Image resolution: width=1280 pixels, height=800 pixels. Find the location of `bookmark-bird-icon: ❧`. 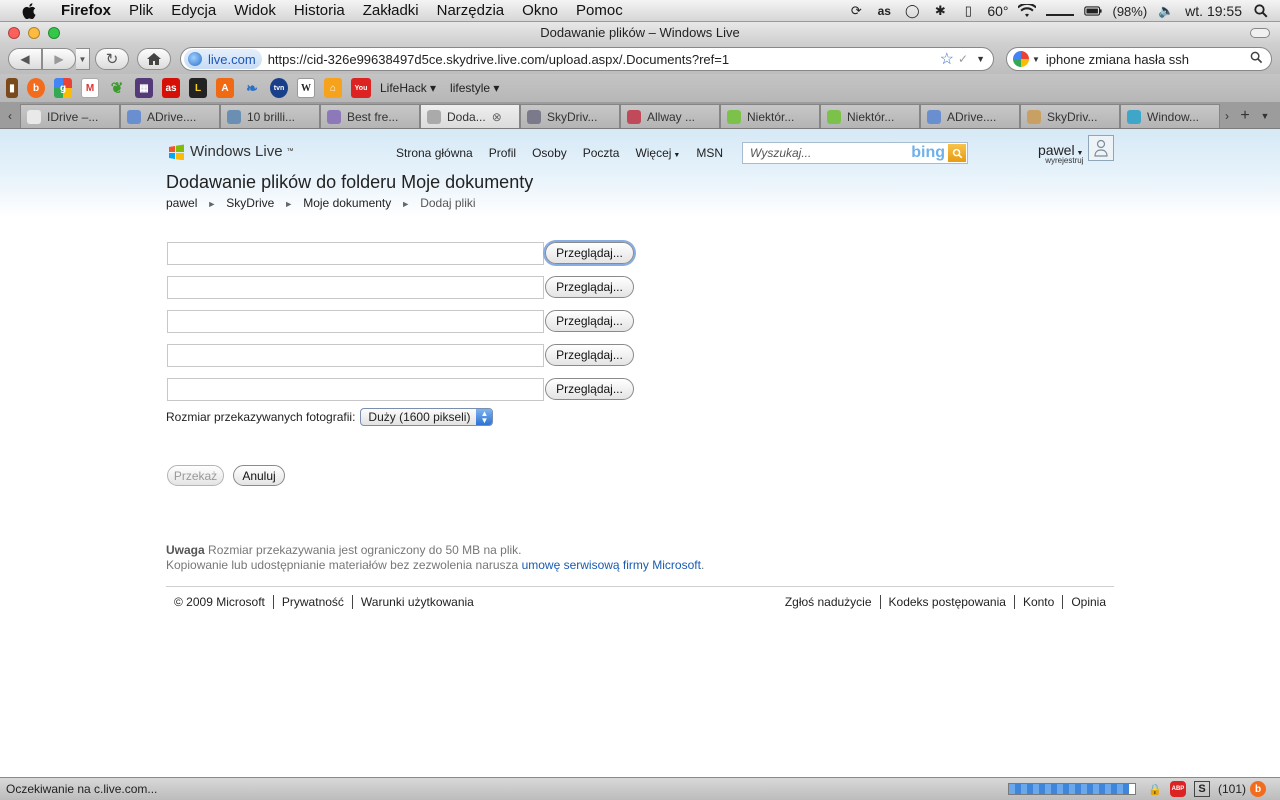

bookmark-bird-icon: ❧ is located at coordinates (252, 88).